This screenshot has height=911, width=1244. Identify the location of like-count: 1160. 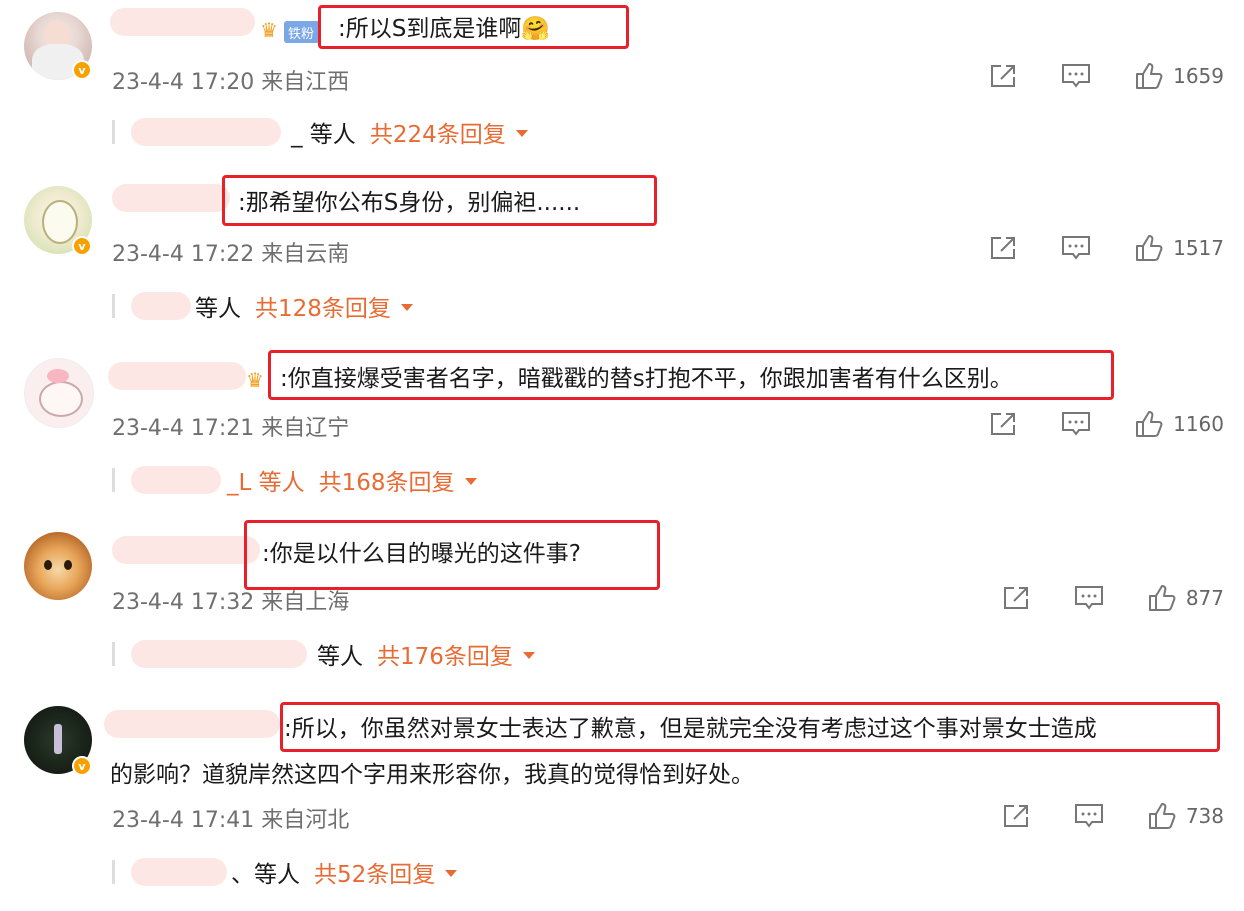
(1198, 424).